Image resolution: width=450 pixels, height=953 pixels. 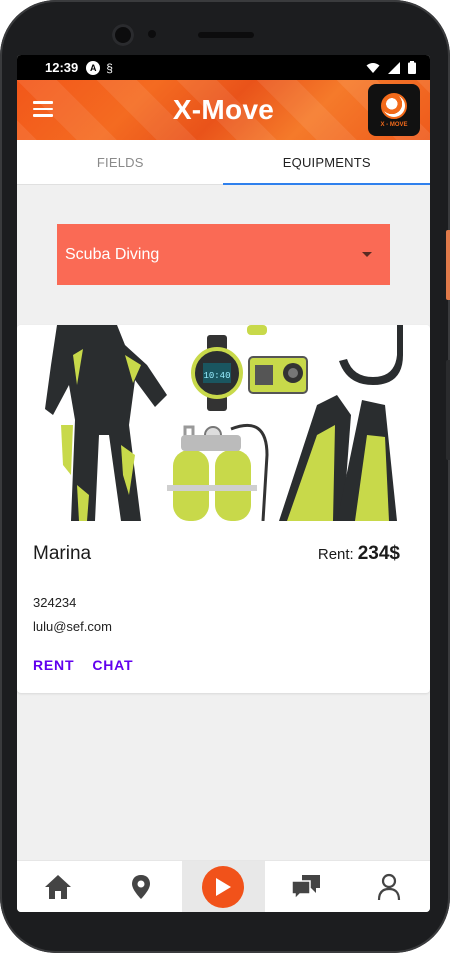 What do you see at coordinates (83, 665) in the screenshot?
I see `card-actions: RENT CHAT` at bounding box center [83, 665].